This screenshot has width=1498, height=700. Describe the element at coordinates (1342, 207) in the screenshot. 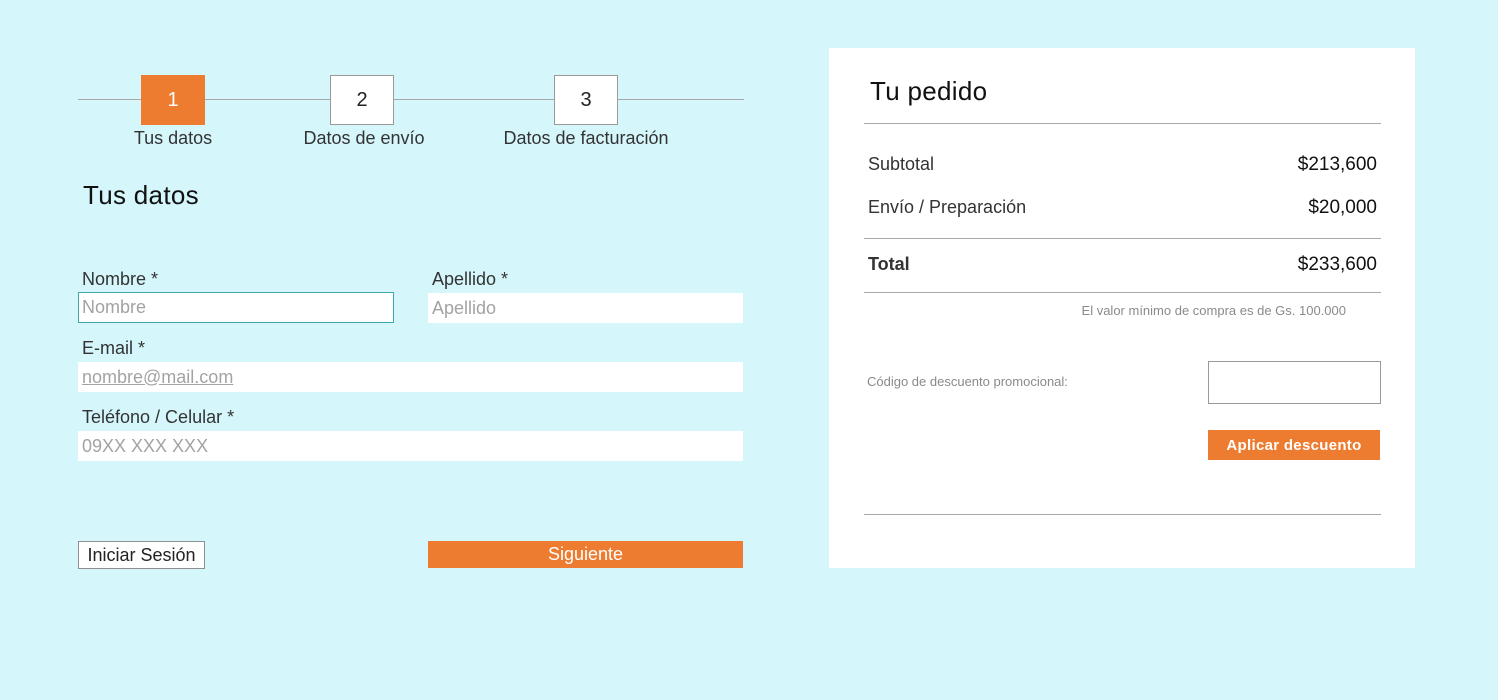

I see `shipping-value: $20,000` at that location.